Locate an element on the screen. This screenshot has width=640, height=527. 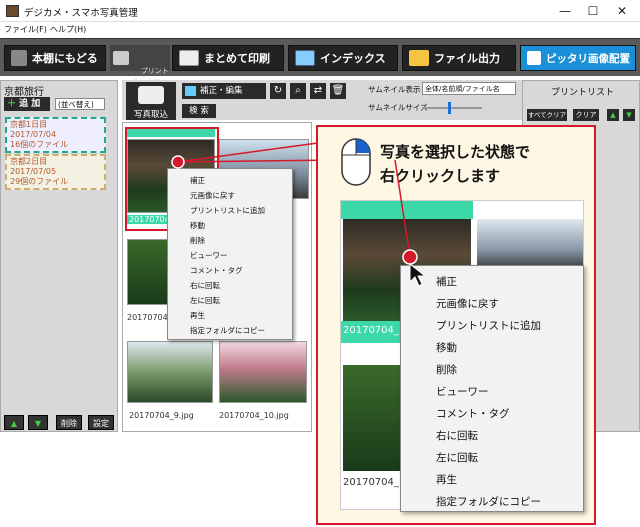
zctx-correct: 補正 is located at coordinates (446, 282).